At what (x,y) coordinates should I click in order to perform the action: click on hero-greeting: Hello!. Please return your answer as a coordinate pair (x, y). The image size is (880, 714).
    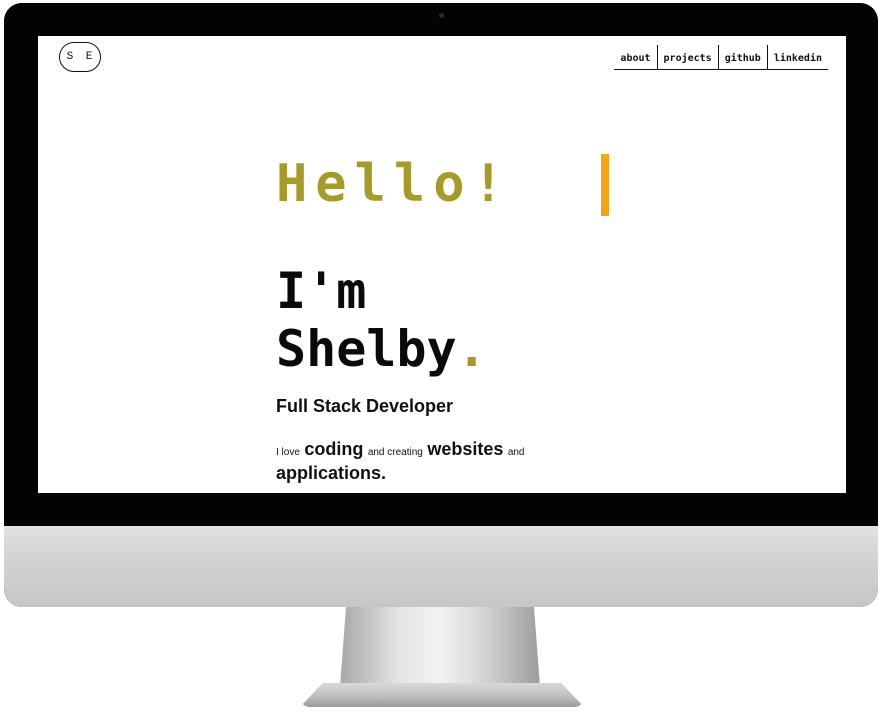
    Looking at the image, I should click on (394, 184).